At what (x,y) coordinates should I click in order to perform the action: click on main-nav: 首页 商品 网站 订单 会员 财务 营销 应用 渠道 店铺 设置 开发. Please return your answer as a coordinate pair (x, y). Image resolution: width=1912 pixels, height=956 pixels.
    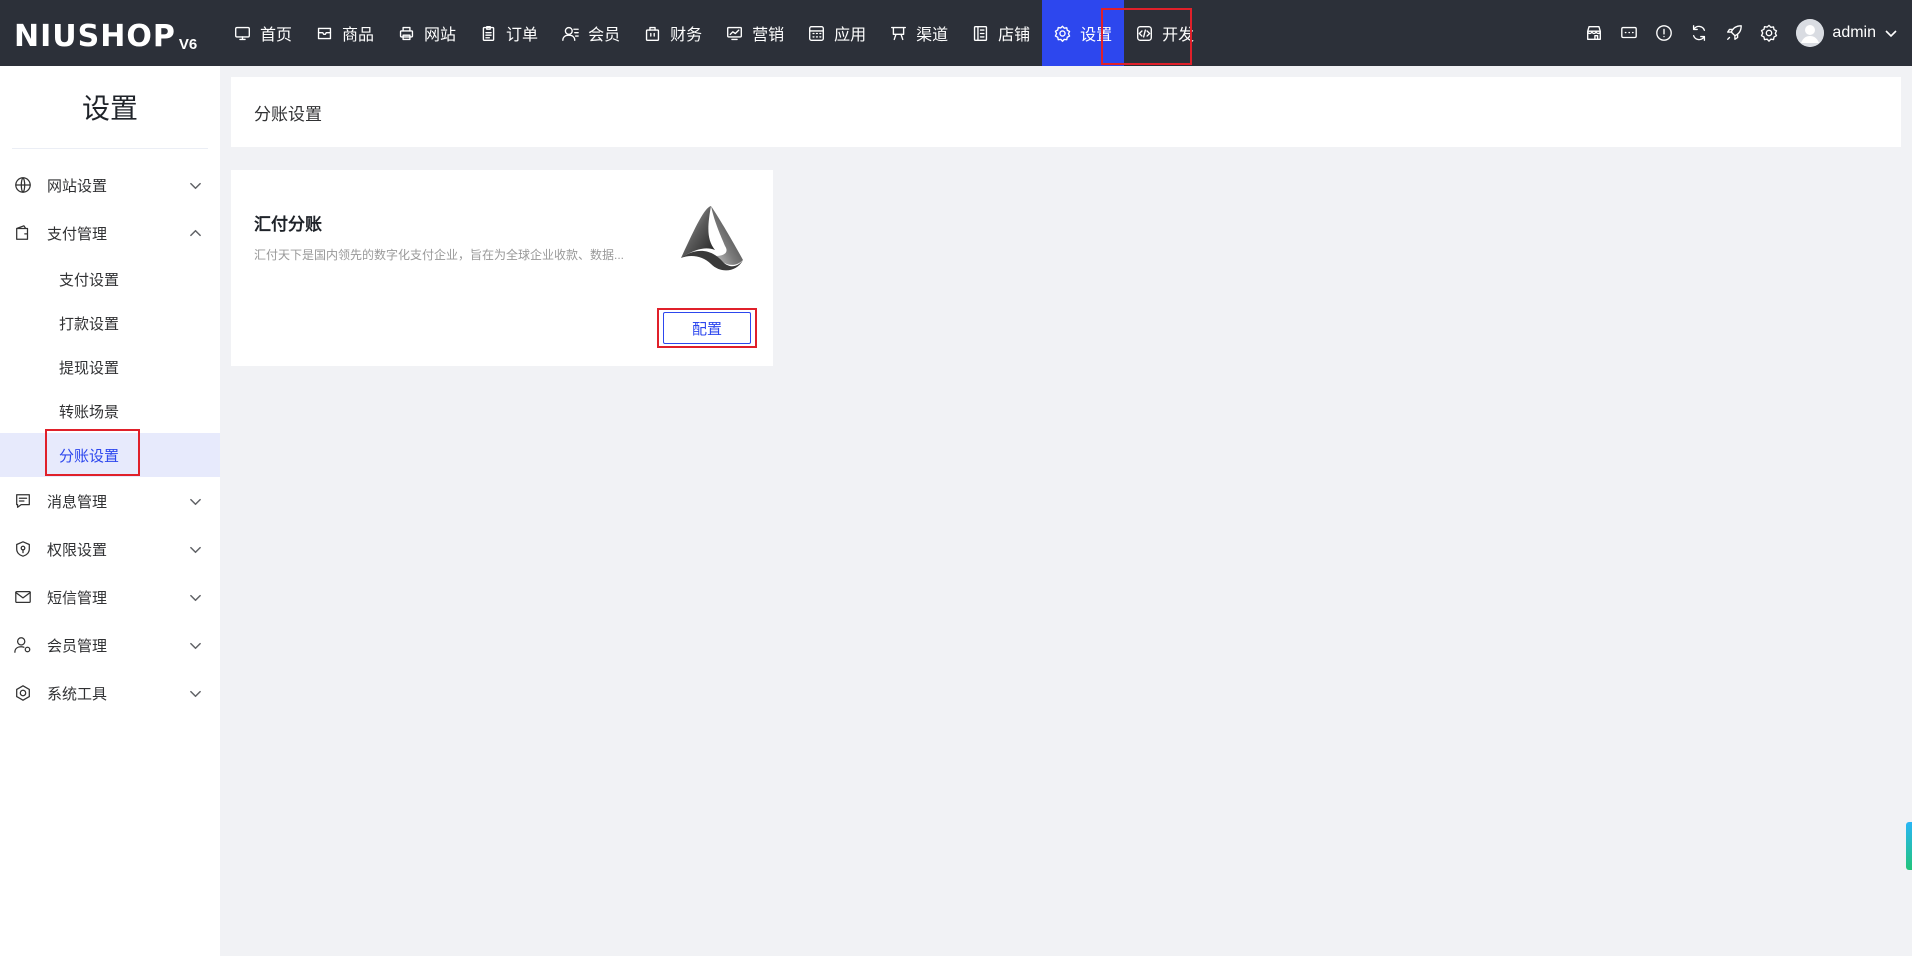
    Looking at the image, I should click on (714, 33).